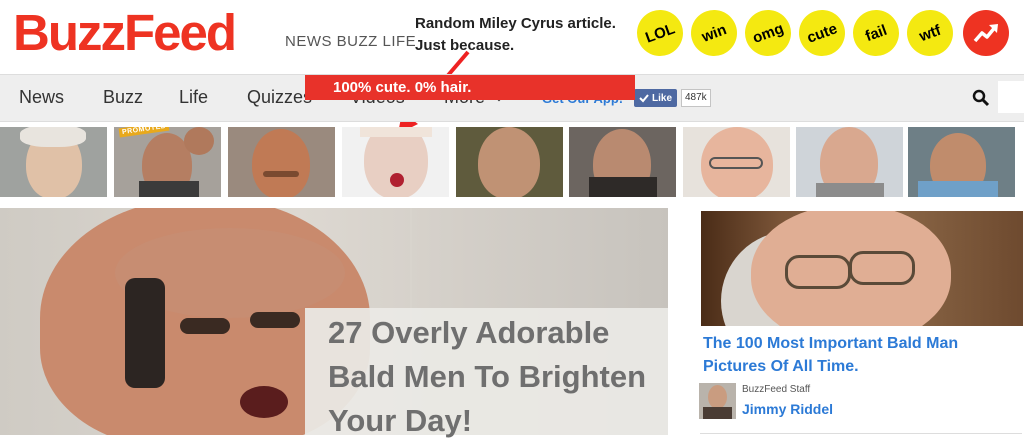 The image size is (1024, 443). I want to click on facebook-like-button: Like, so click(656, 98).